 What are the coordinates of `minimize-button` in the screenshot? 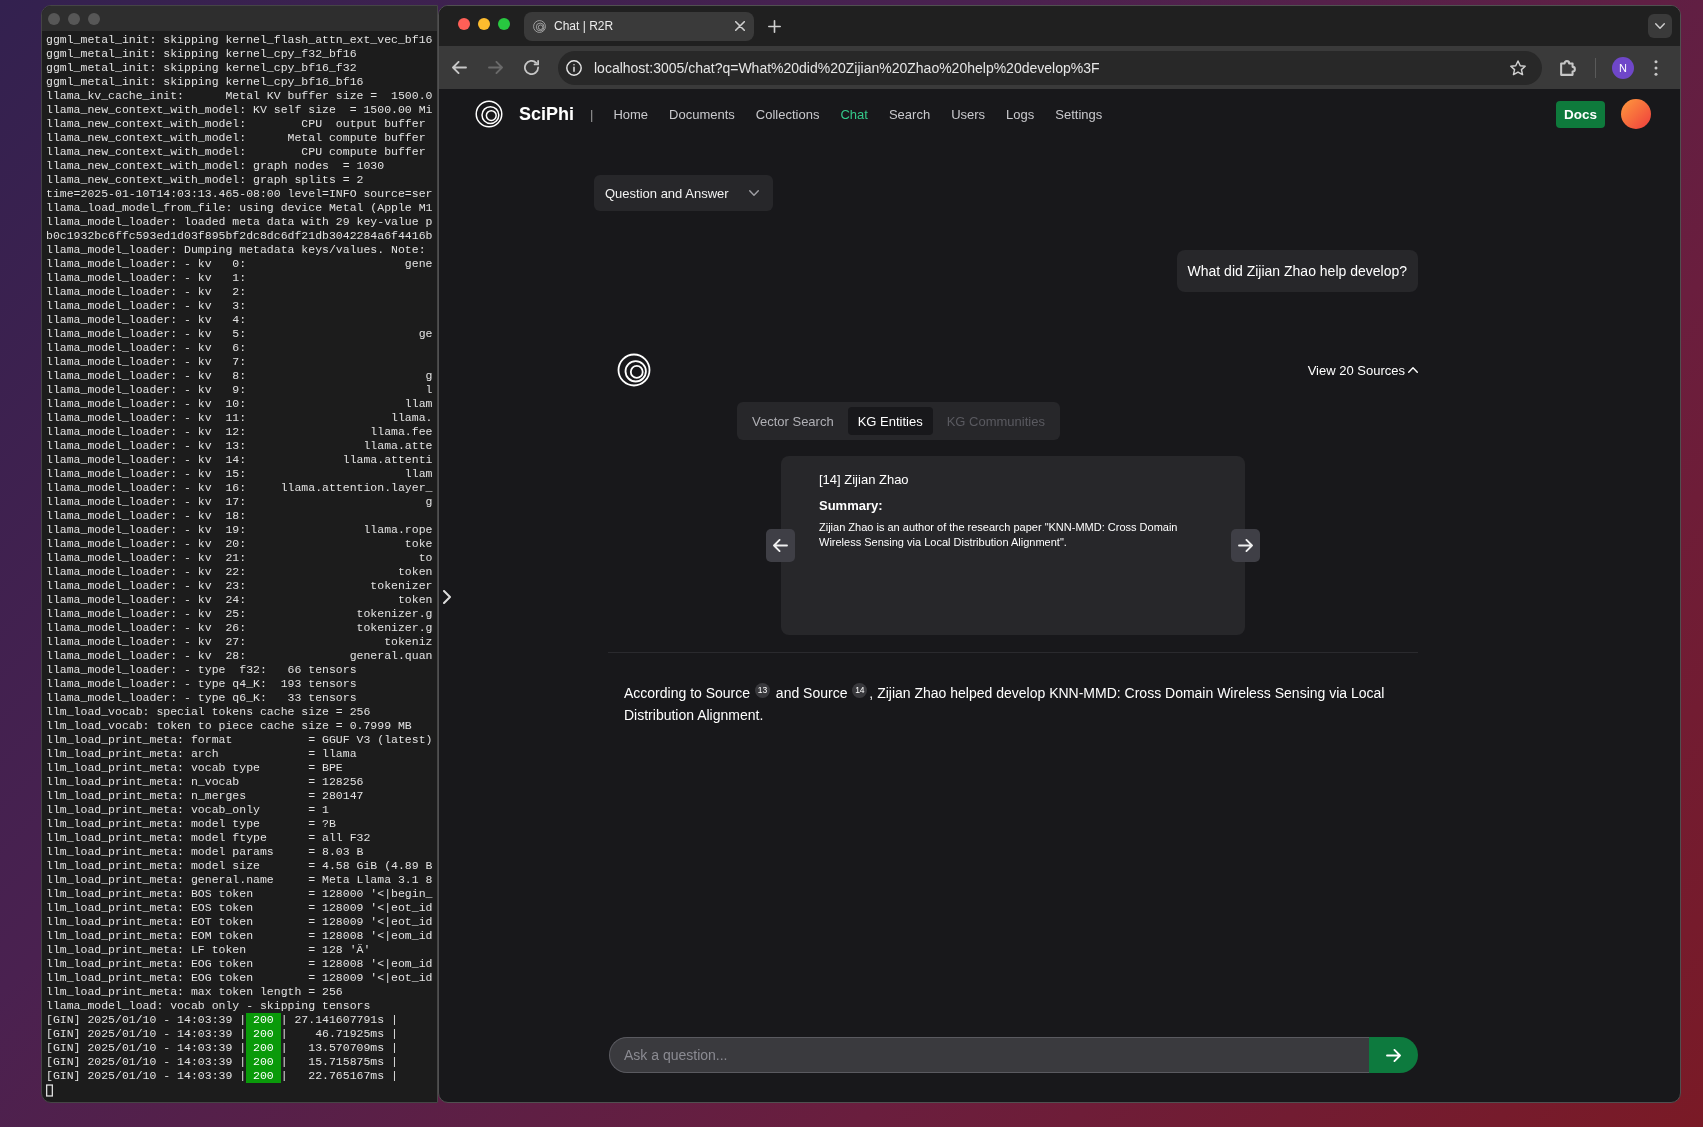 It's located at (484, 24).